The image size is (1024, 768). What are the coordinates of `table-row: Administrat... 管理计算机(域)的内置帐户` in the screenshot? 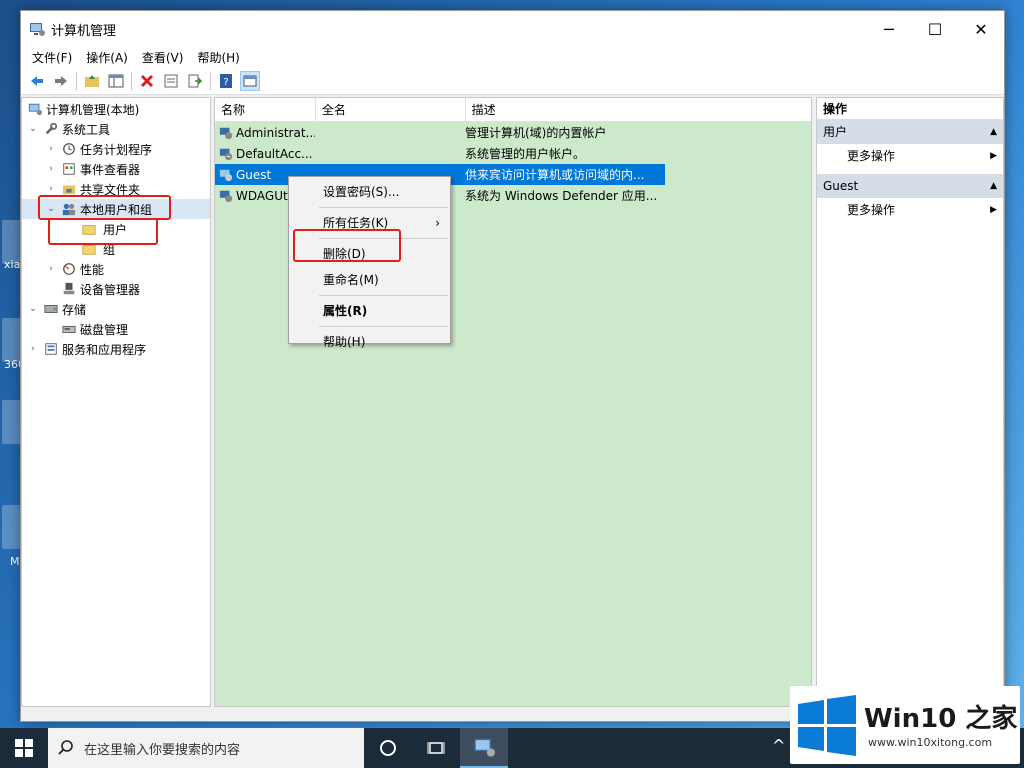 It's located at (513, 132).